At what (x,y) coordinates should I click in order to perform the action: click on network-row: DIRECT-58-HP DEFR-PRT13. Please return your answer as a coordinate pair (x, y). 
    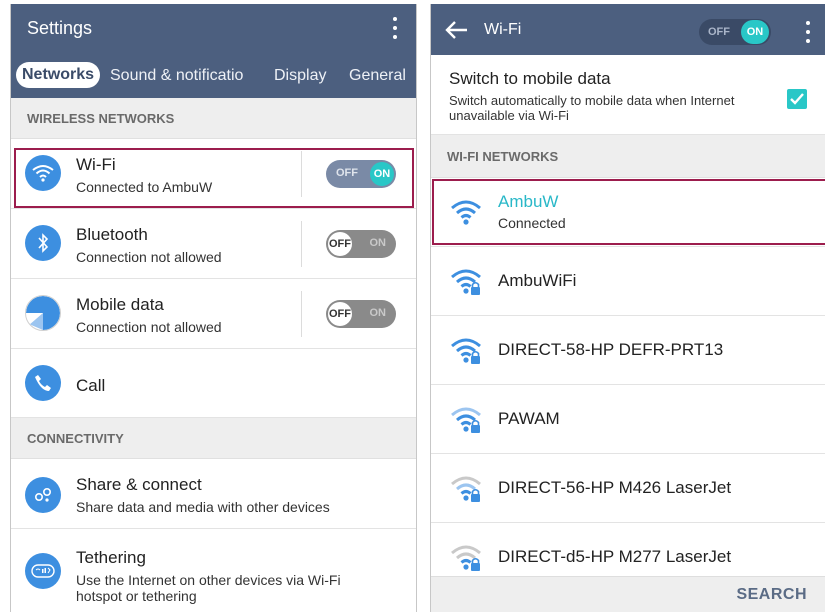
    Looking at the image, I should click on (628, 350).